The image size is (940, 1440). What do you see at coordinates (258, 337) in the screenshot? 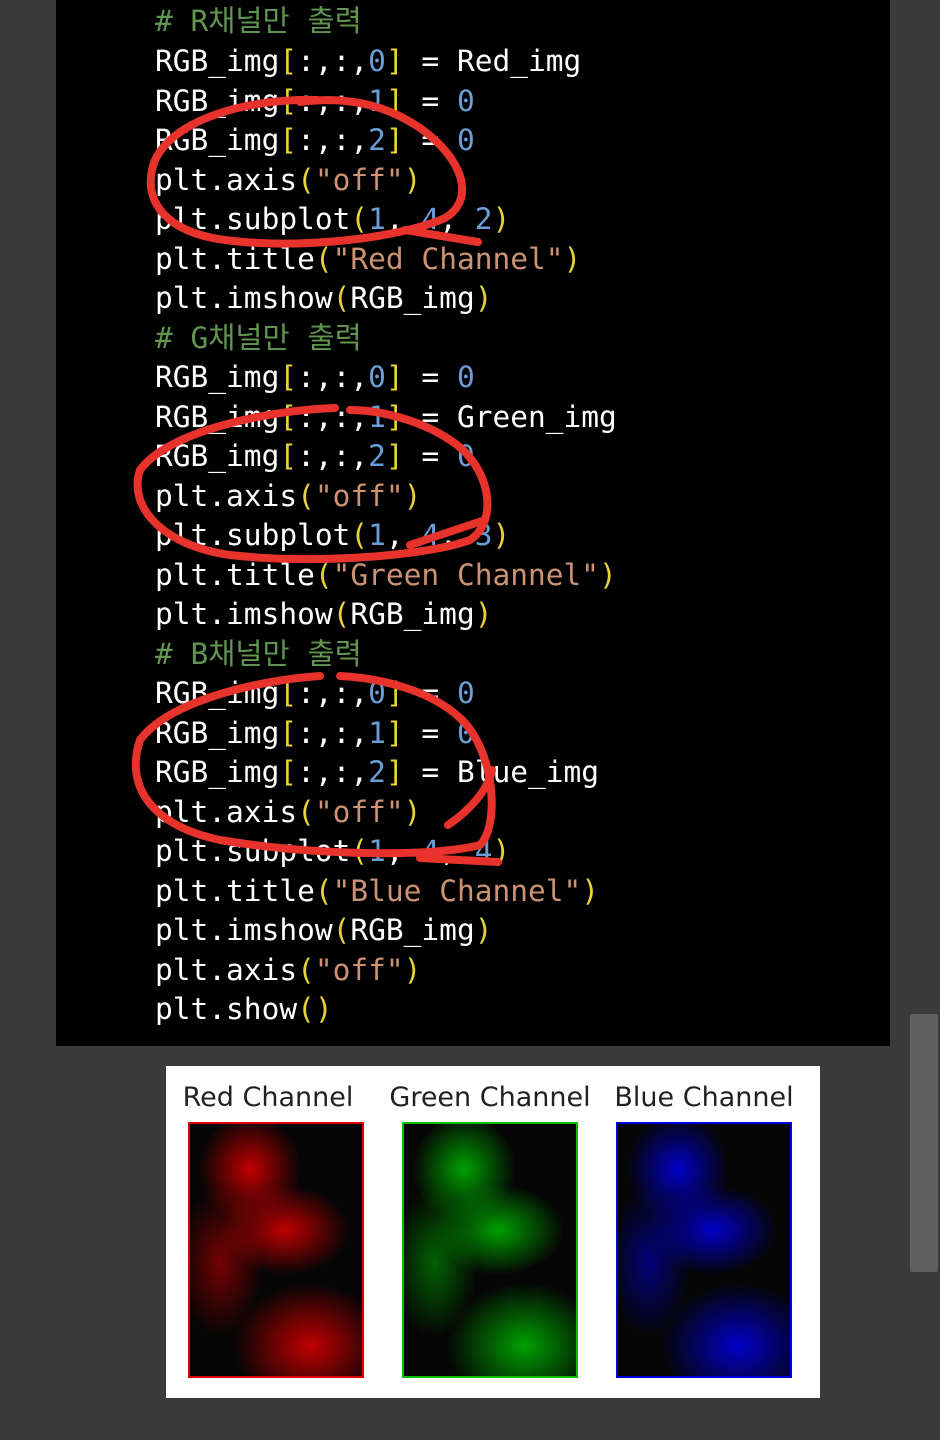
I see `code-token-comment: # G채널만 출력` at bounding box center [258, 337].